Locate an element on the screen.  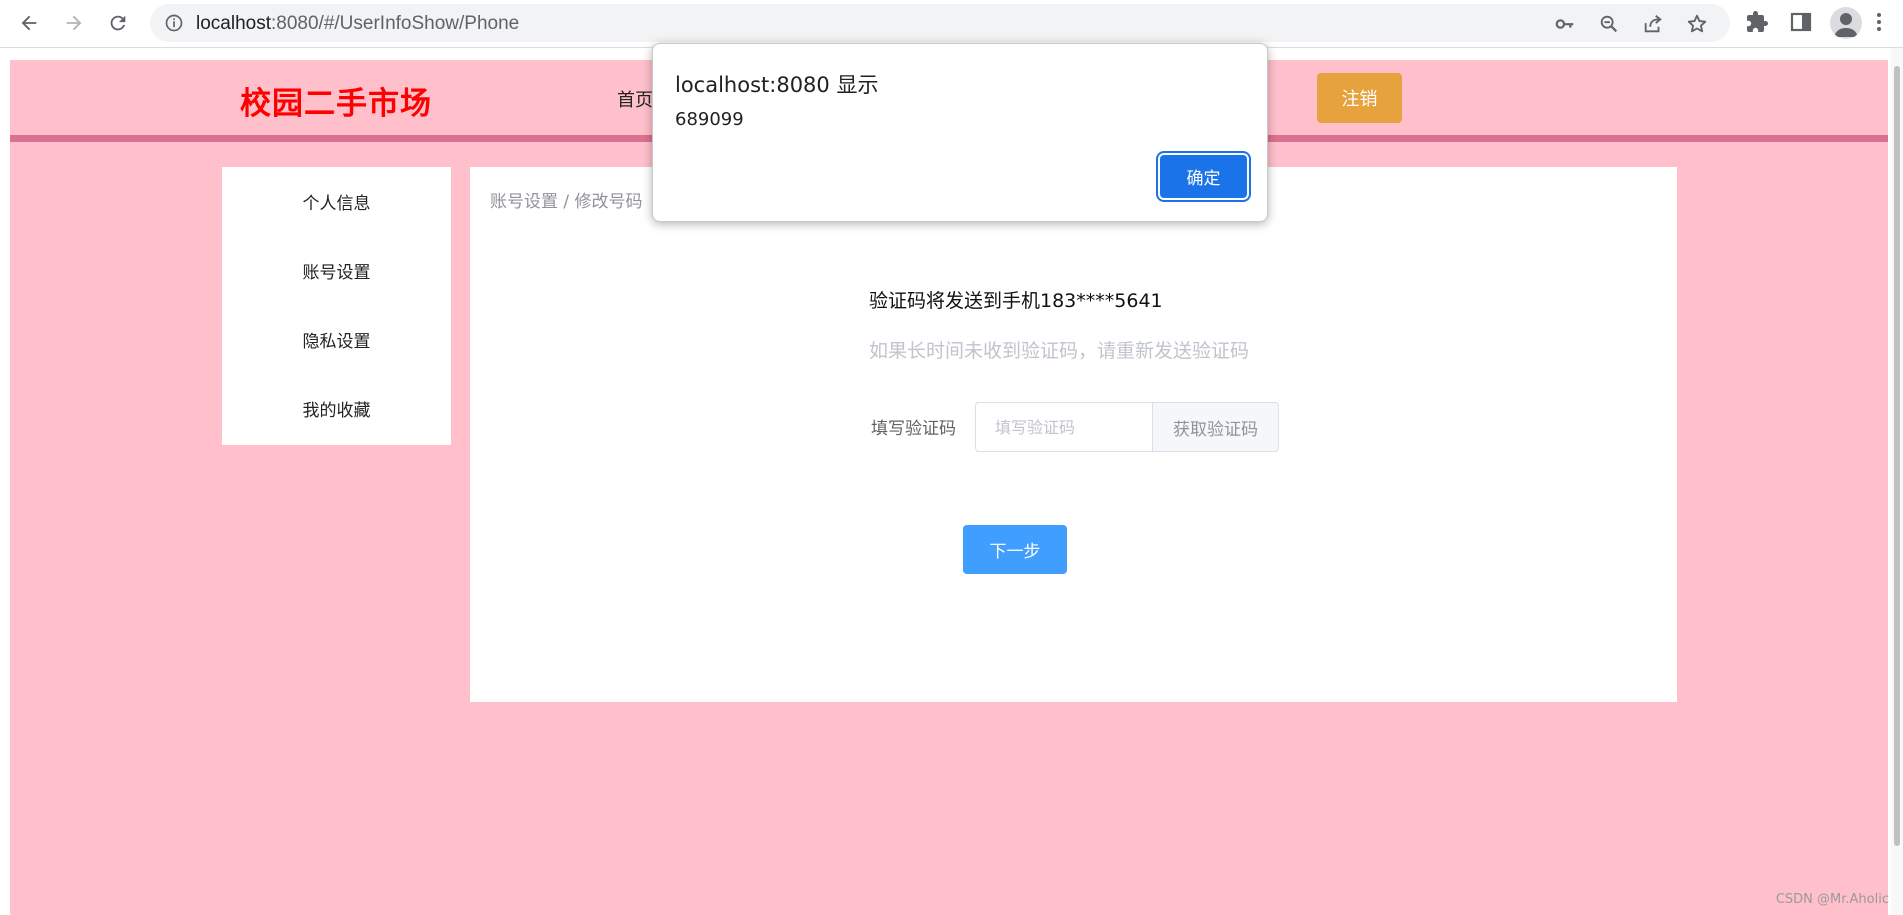
sidebar-item-profile: 个人信息 is located at coordinates (336, 201).